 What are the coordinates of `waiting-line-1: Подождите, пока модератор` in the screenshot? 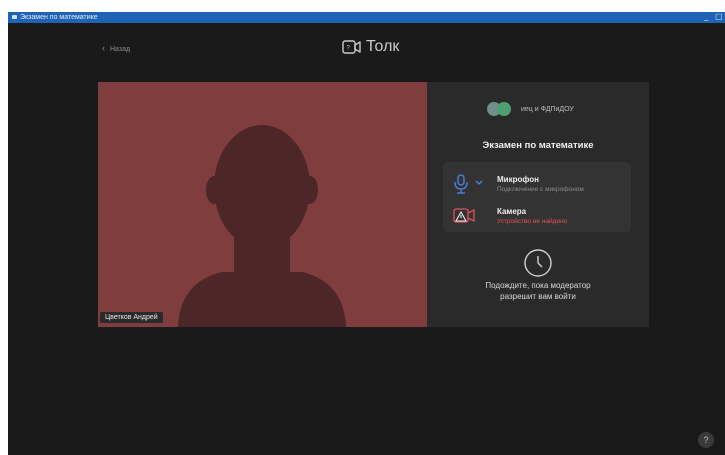 It's located at (538, 285).